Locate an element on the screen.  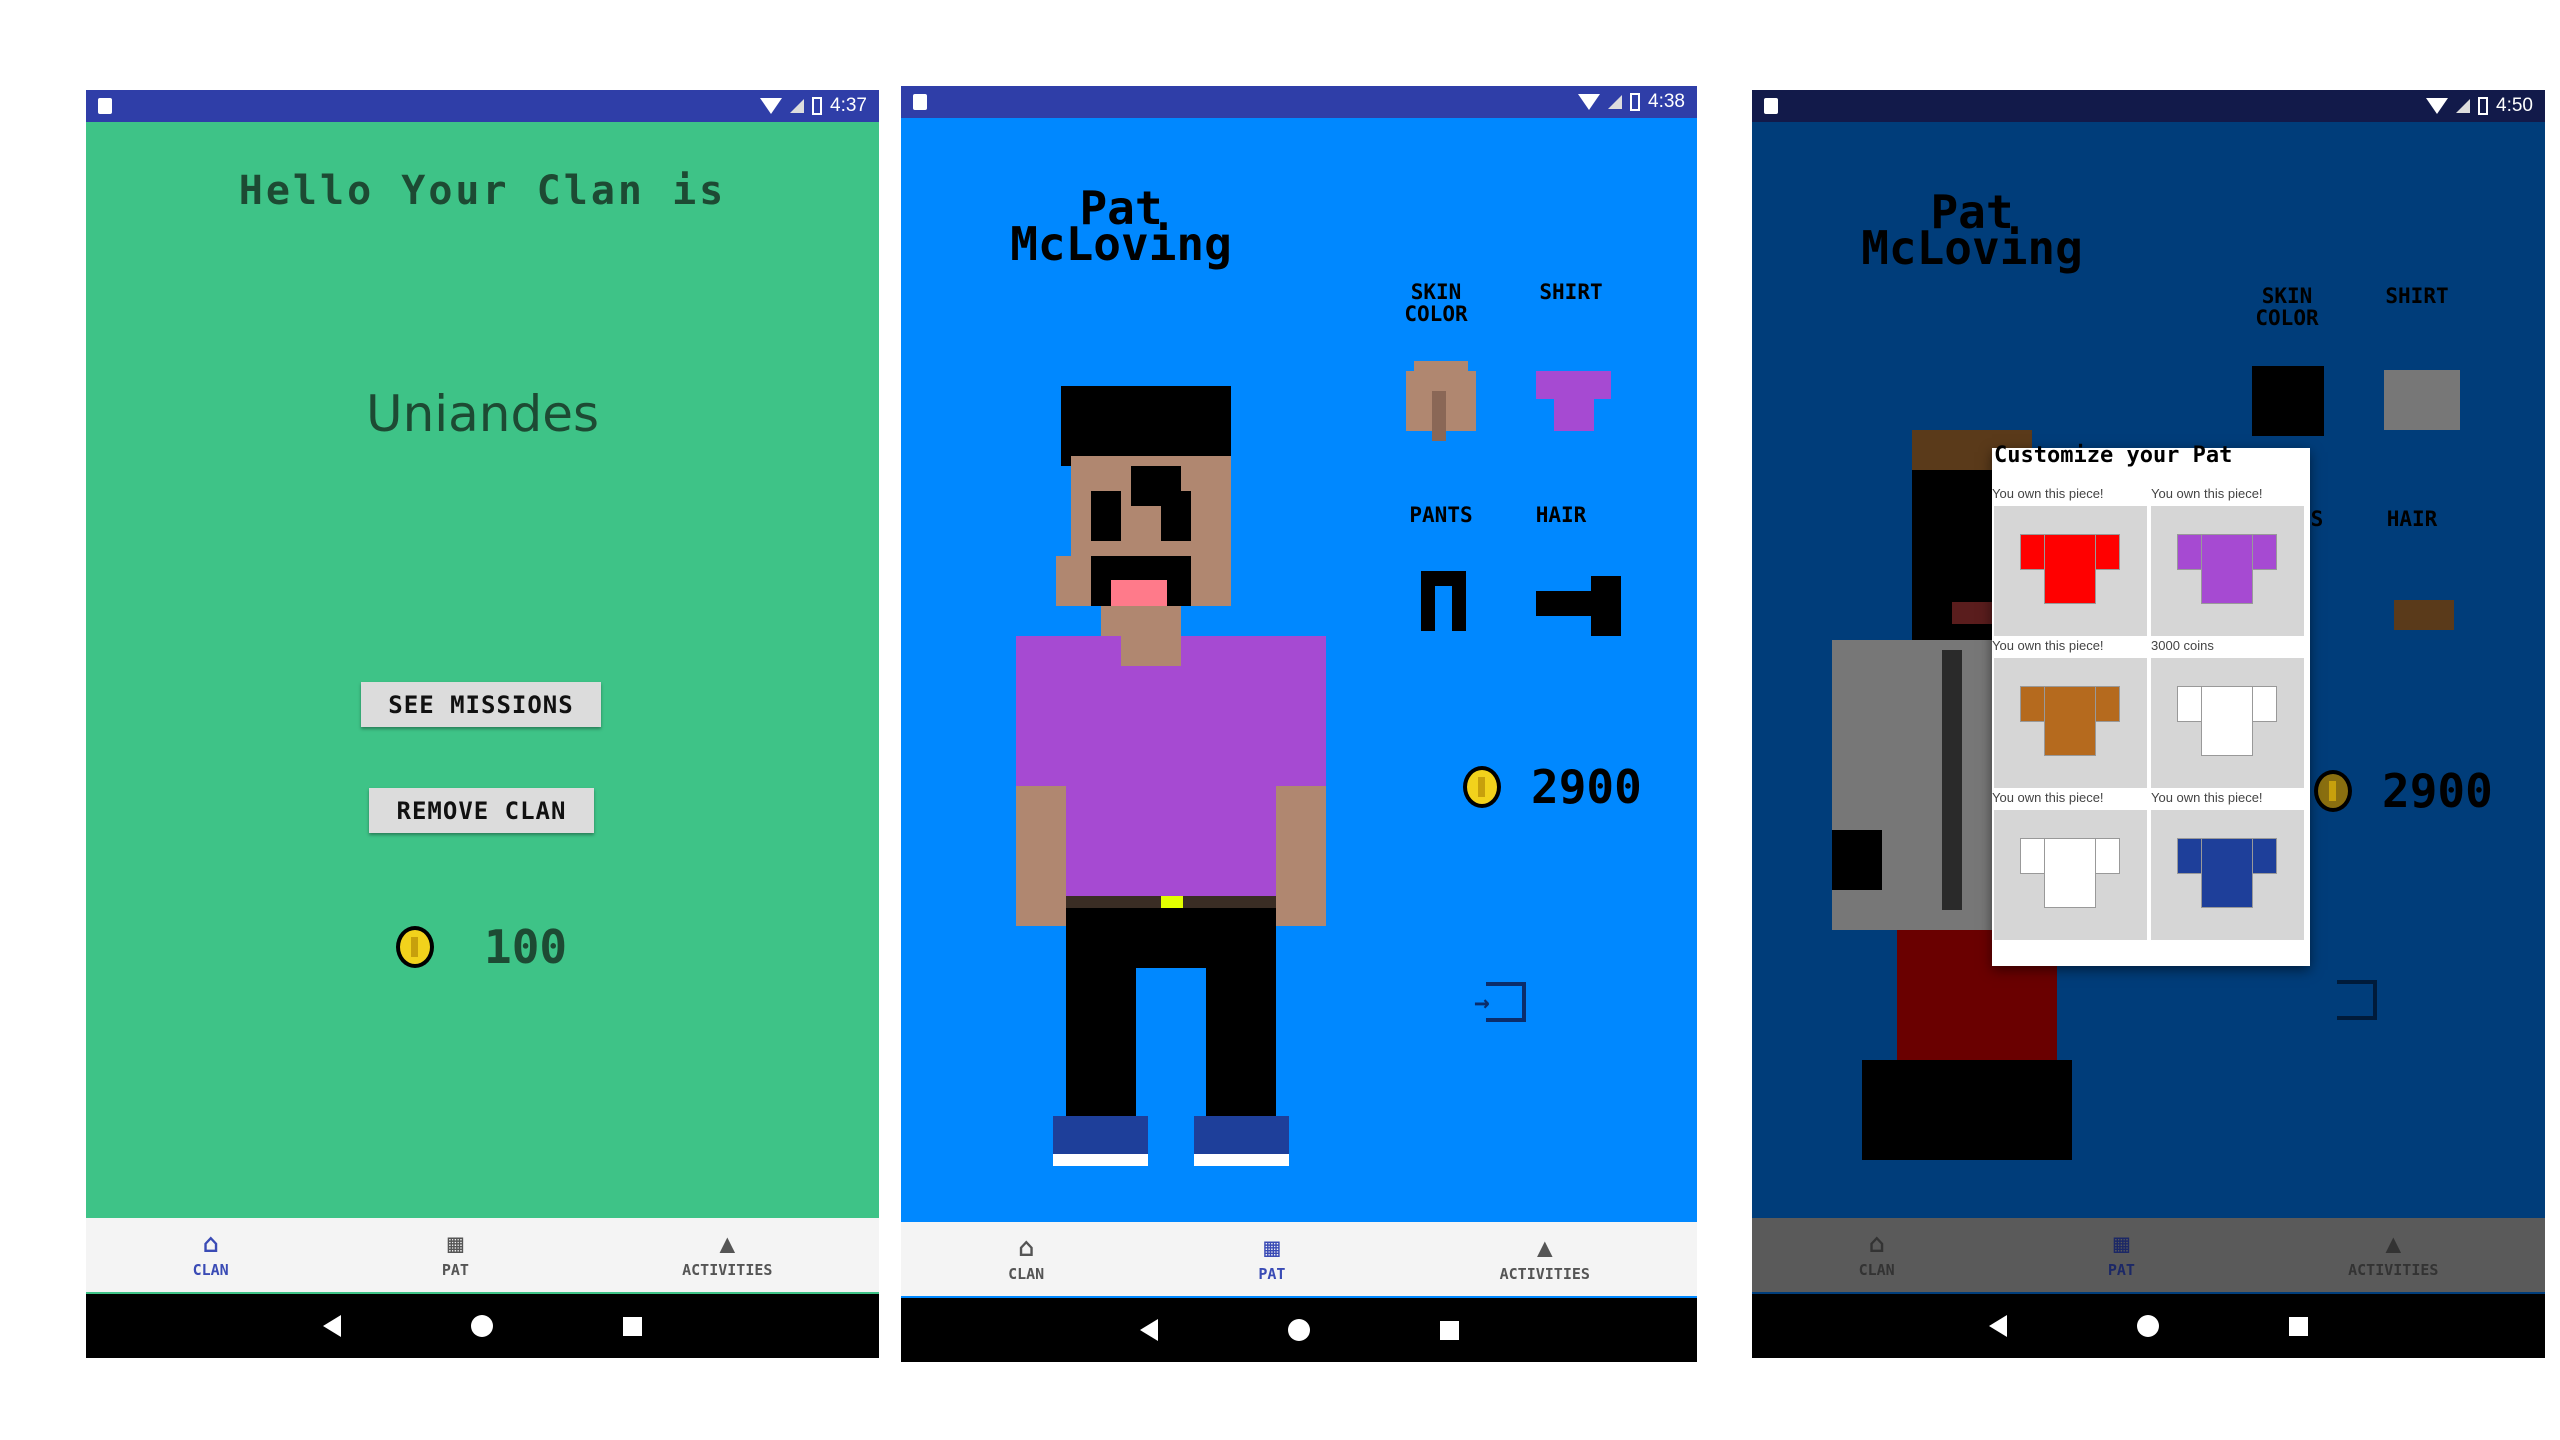
status-time: 4:50 is located at coordinates (2514, 105).